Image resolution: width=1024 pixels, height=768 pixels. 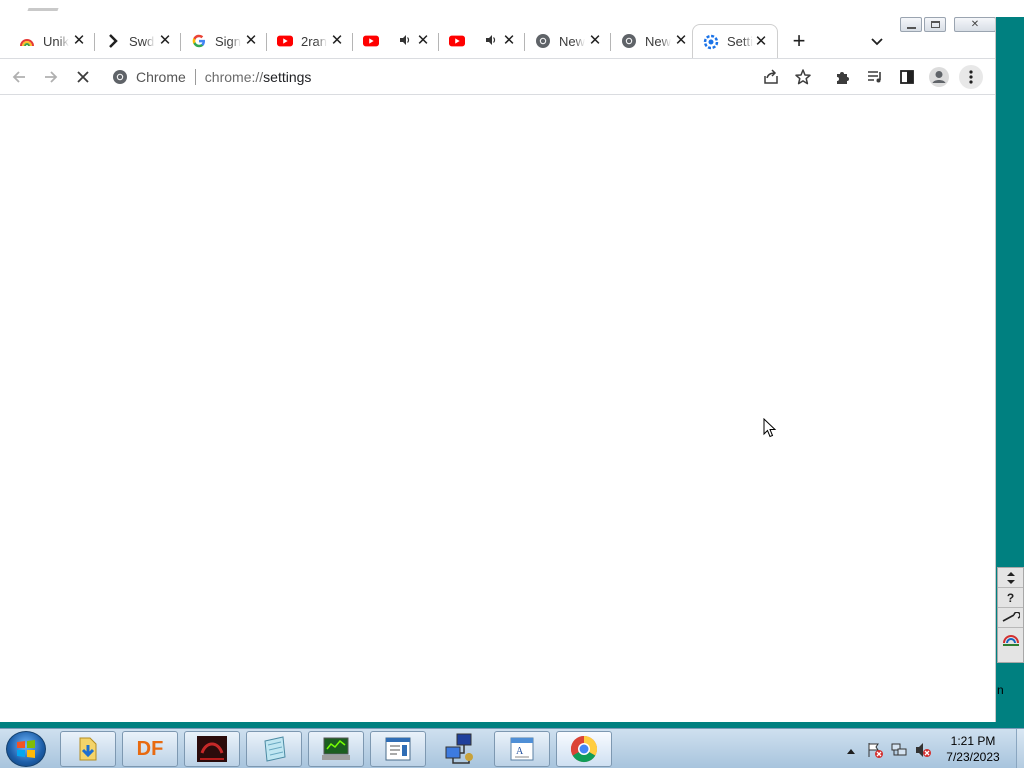 I want to click on taskbar: DF A 1:21 PM 7/23/2023, so click(x=512, y=748).